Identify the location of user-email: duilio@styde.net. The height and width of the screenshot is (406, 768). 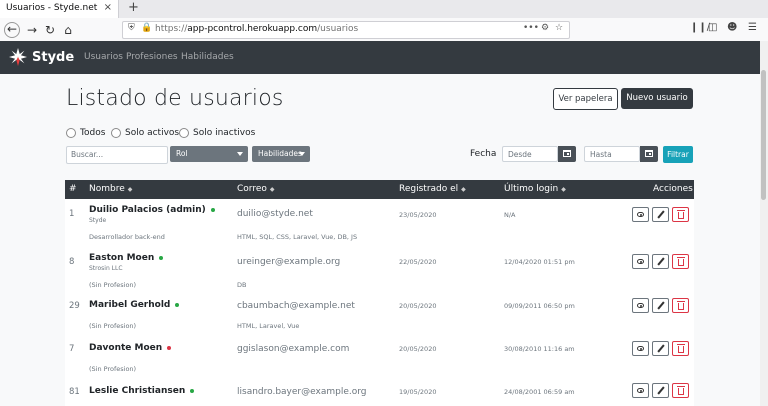
(275, 214).